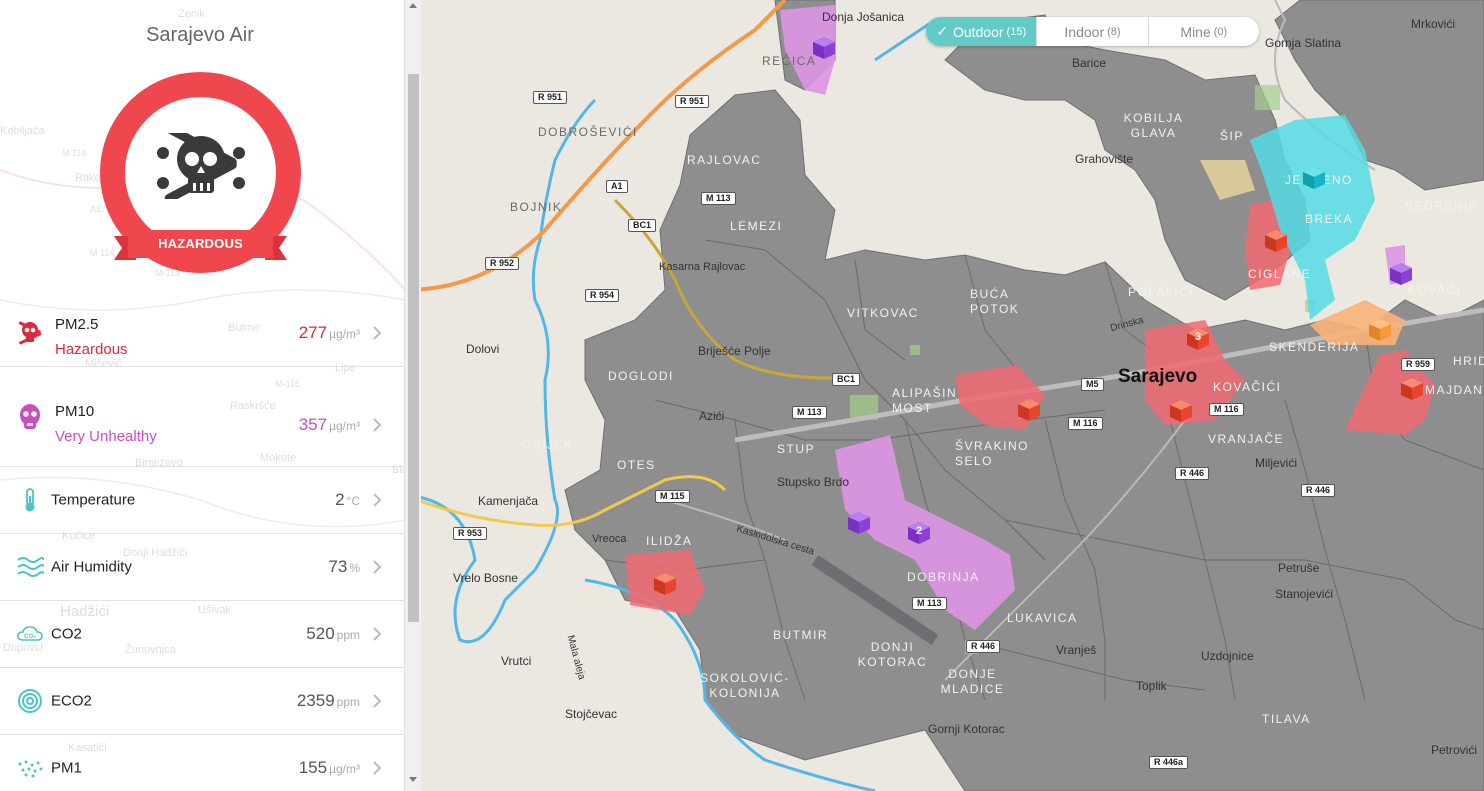 Image resolution: width=1484 pixels, height=791 pixels. Describe the element at coordinates (702, 267) in the screenshot. I see `place-label: Kasarna Rajlovac` at that location.